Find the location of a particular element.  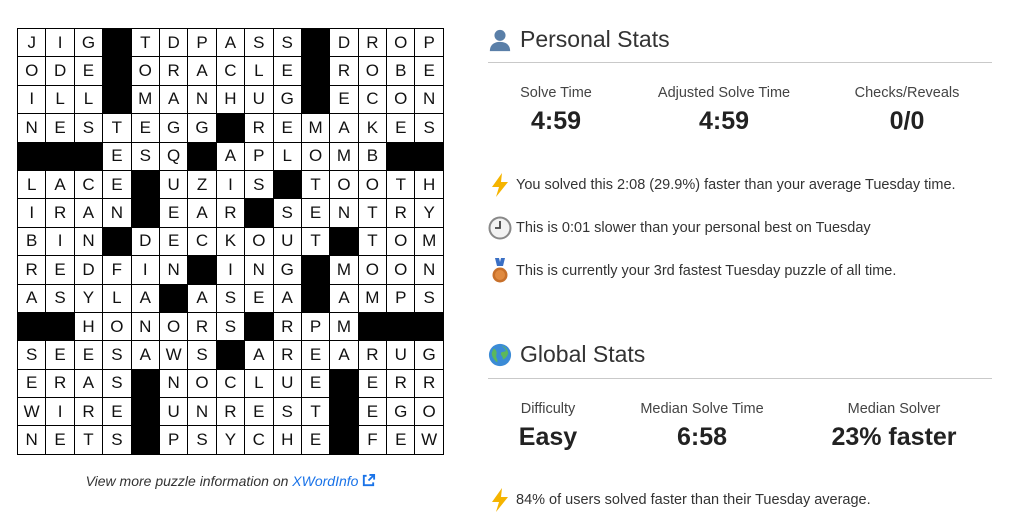

grid-cell: F is located at coordinates (117, 270).